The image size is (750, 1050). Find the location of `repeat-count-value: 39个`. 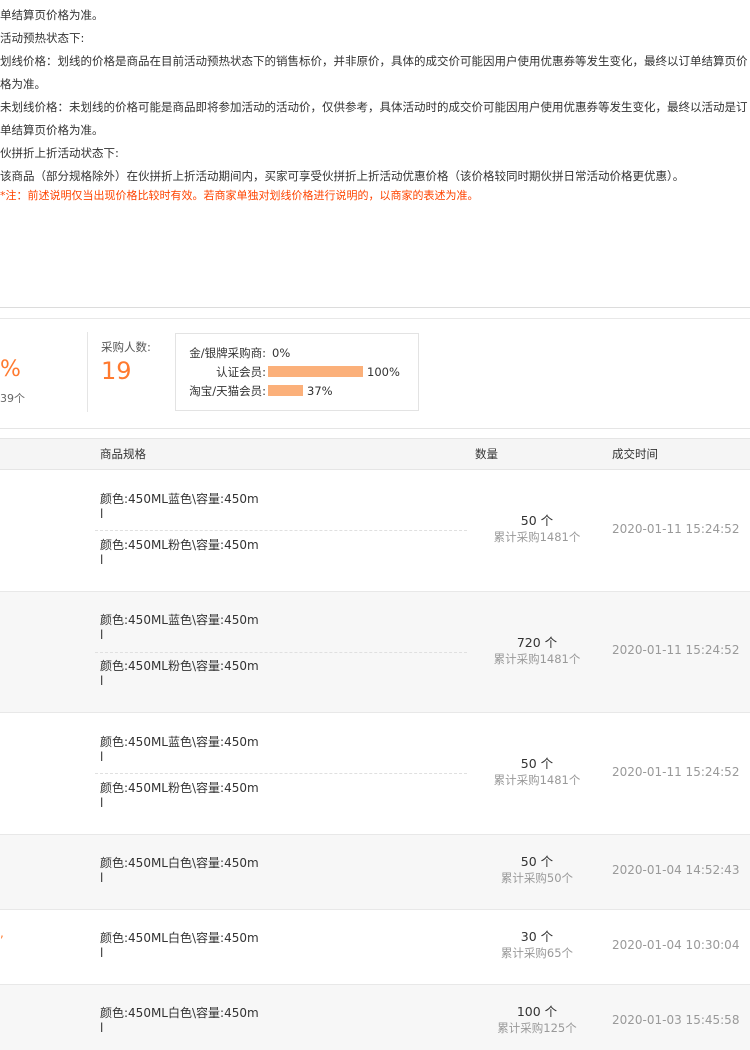

repeat-count-value: 39个 is located at coordinates (12, 398).